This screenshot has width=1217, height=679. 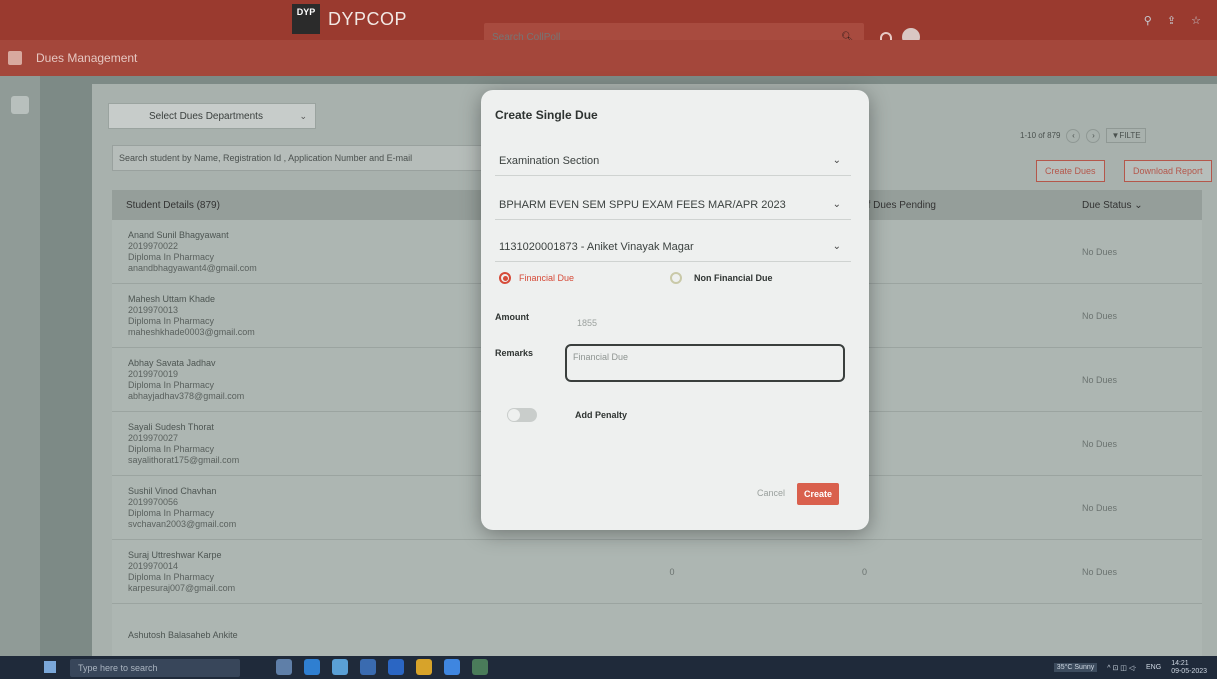 I want to click on clock-time: 14:21, so click(x=1180, y=663).